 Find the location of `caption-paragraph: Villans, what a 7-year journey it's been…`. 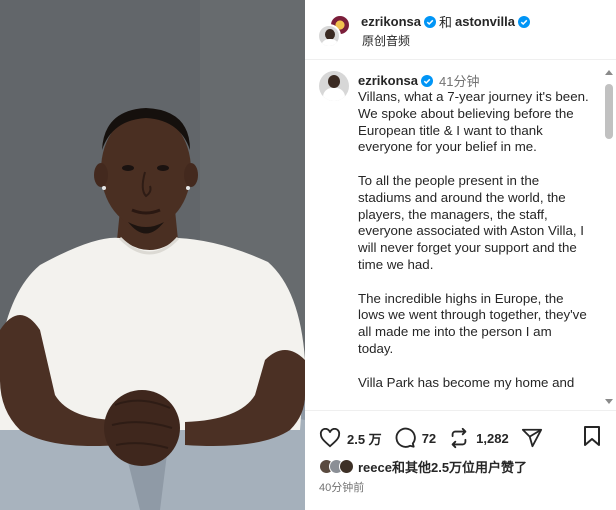

caption-paragraph: Villans, what a 7-year journey it's been… is located at coordinates (473, 122).